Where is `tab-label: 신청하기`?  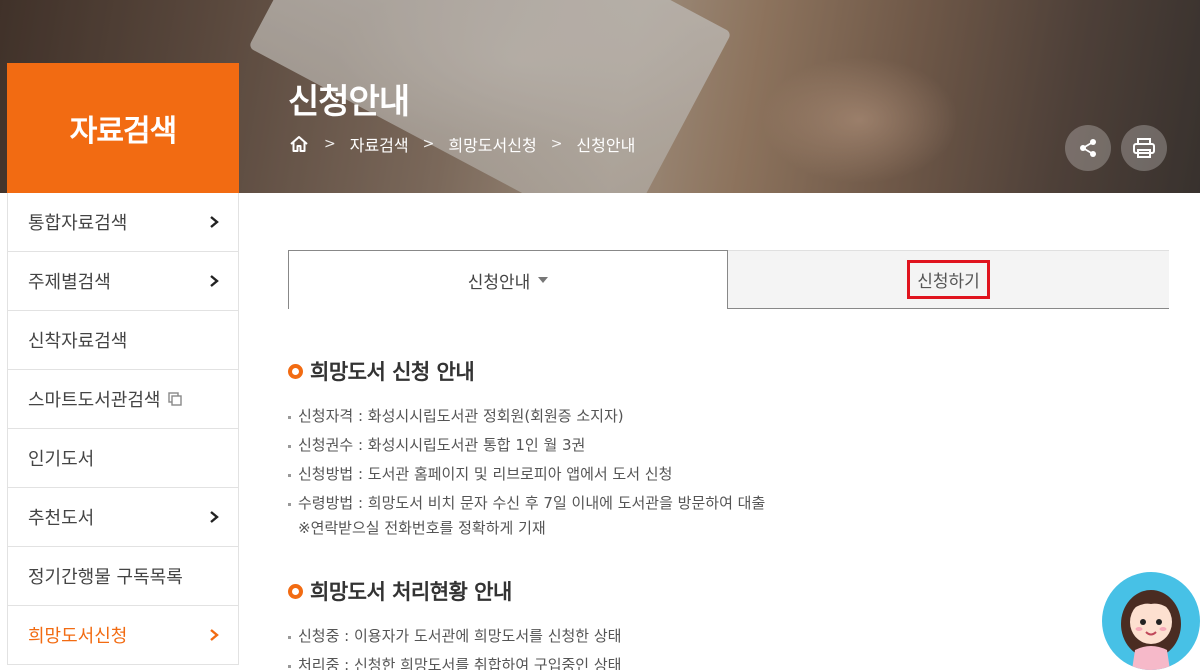
tab-label: 신청하기 is located at coordinates (948, 279).